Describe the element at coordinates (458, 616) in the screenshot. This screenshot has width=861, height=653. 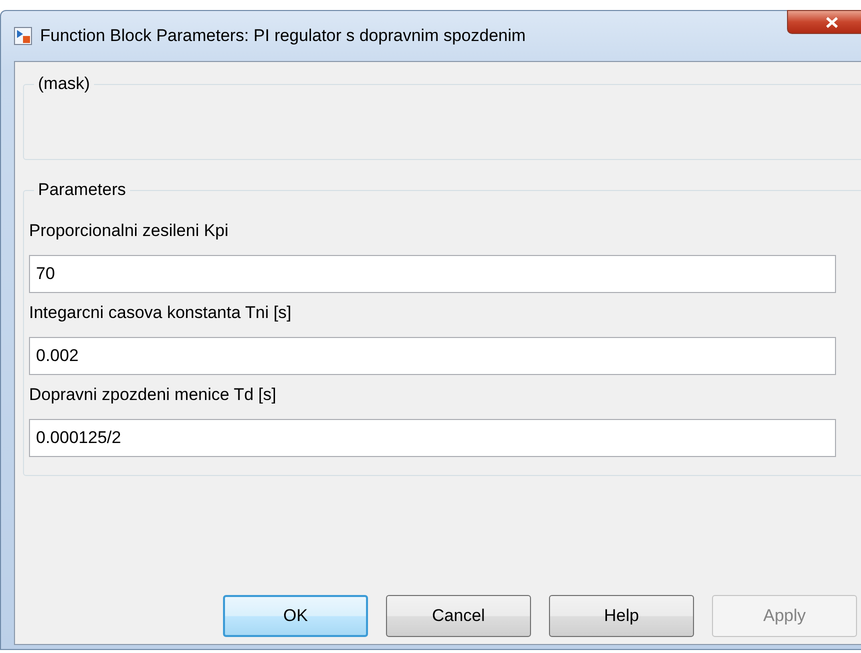
I see `dialog-button: Cancel` at that location.